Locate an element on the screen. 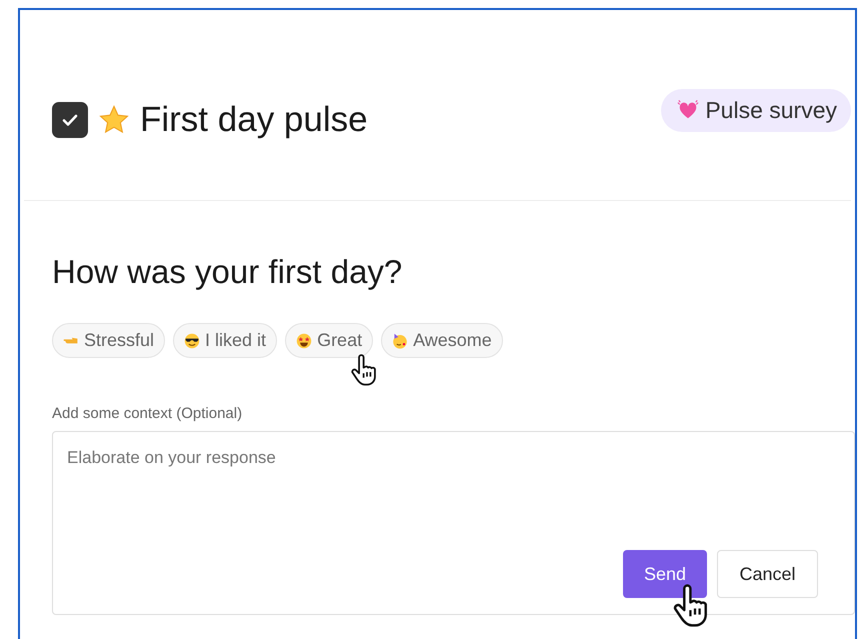  heart-icon is located at coordinates (688, 110).